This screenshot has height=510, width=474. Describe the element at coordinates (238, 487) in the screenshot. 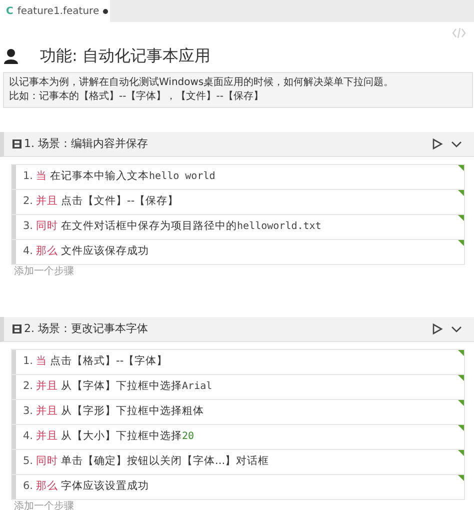

I see `step-row: 6. 那么 字体应该设置成功` at that location.